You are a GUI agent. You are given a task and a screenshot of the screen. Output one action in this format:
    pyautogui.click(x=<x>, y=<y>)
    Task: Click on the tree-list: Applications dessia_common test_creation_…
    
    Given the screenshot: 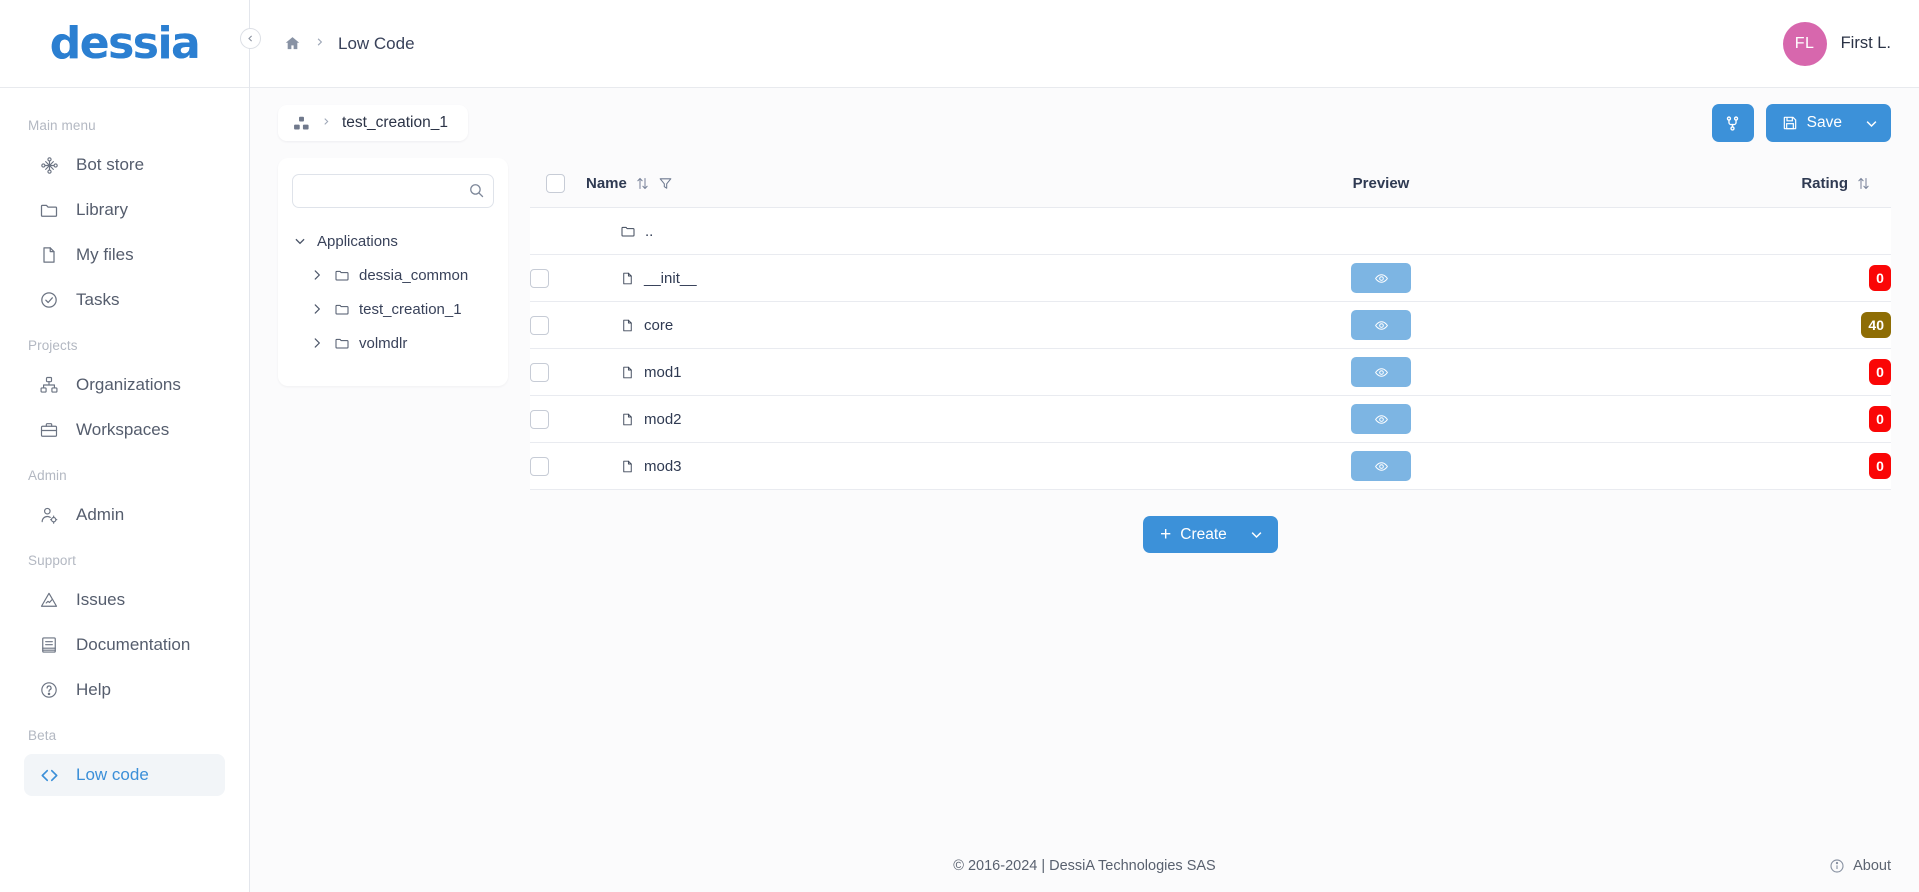 What is the action you would take?
    pyautogui.click(x=393, y=292)
    